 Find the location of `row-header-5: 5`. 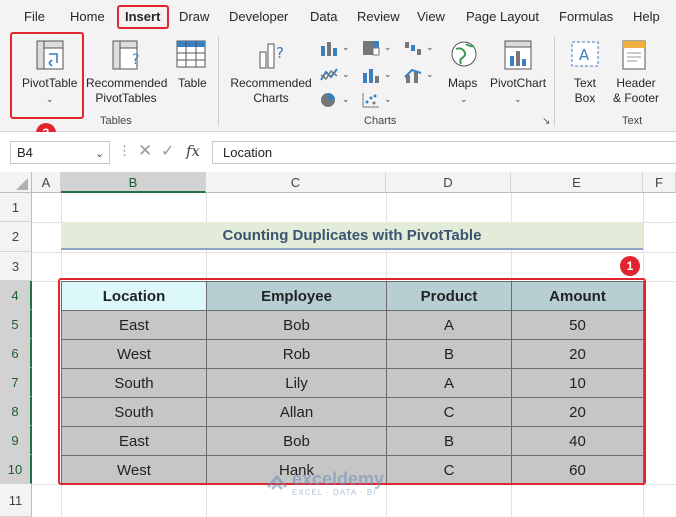

row-header-5: 5 is located at coordinates (16, 324).